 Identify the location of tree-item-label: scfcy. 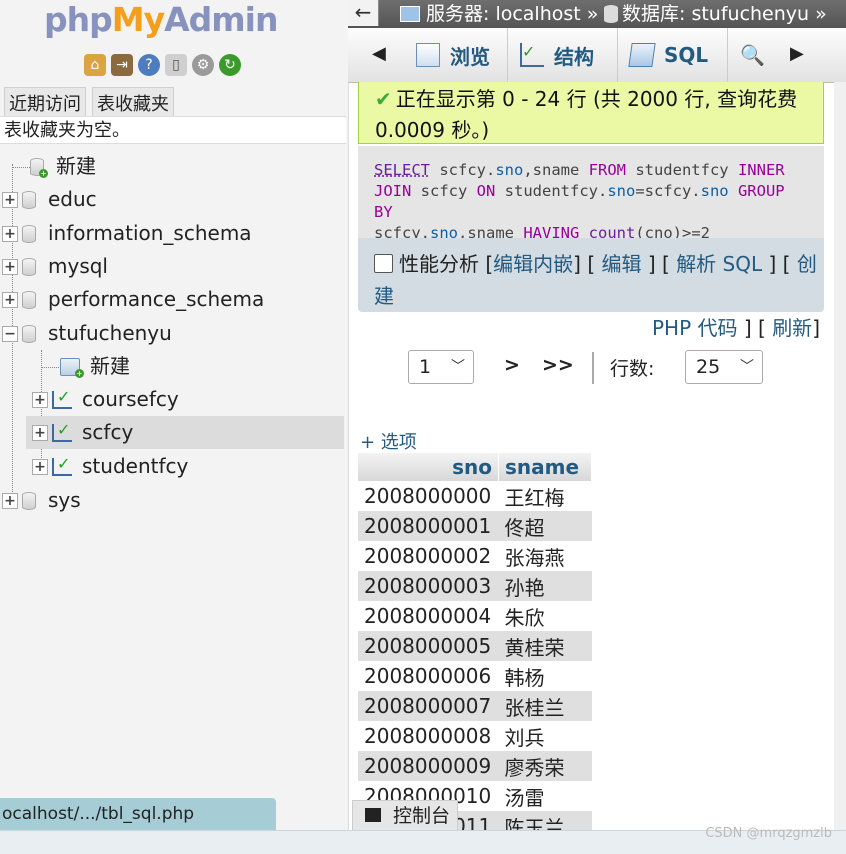
(108, 432).